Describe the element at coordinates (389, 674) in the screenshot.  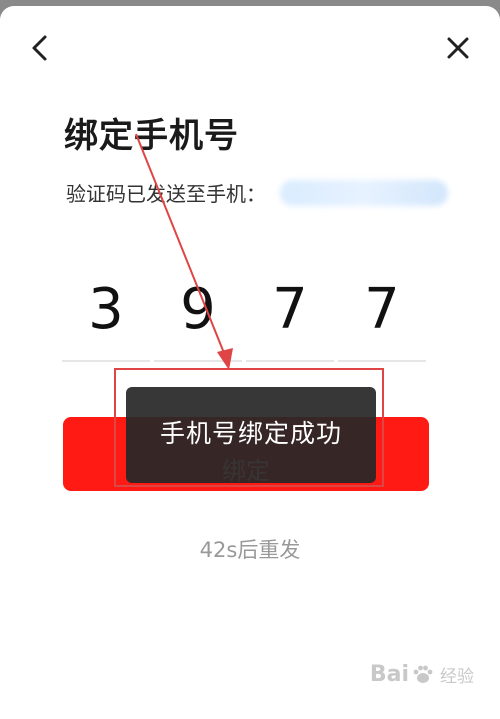
I see `watermark-brand-left: Bai` at that location.